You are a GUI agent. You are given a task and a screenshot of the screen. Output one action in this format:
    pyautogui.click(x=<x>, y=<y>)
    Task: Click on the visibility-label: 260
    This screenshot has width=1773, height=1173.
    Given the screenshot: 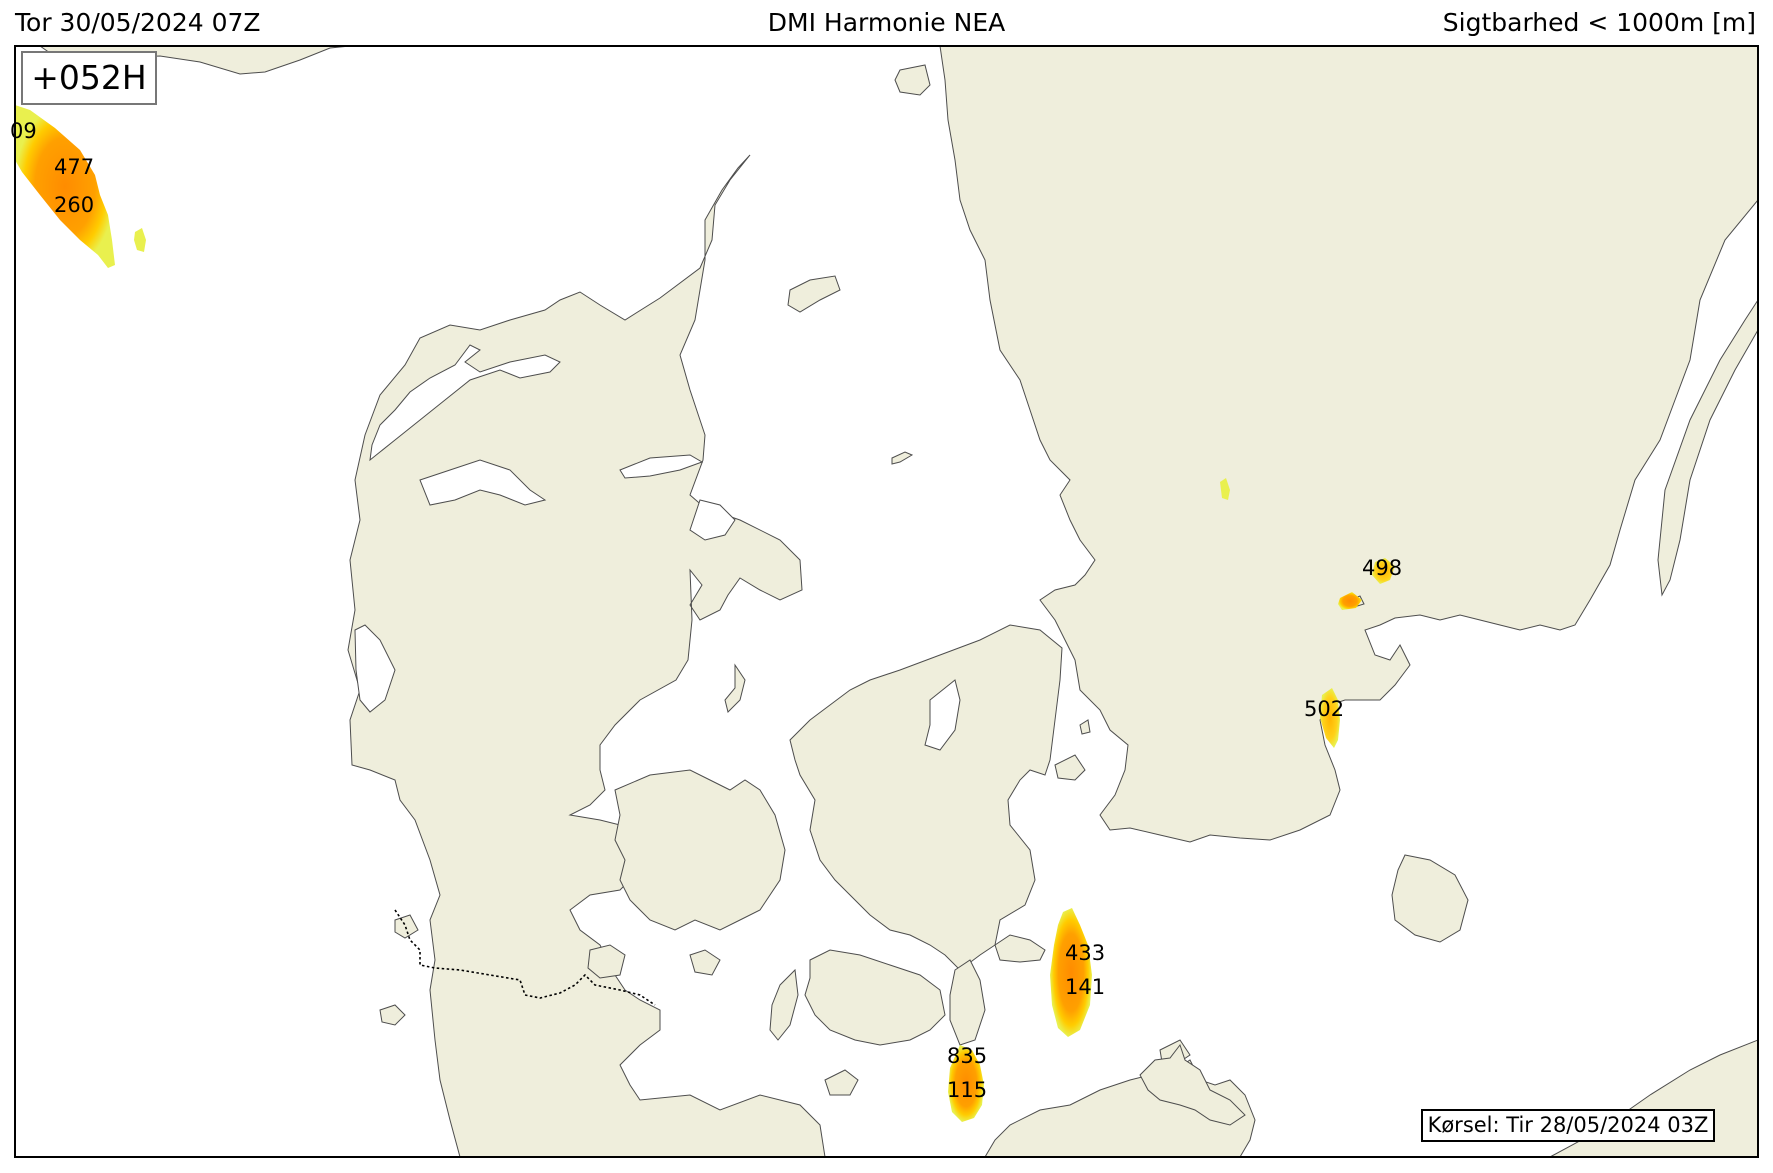 What is the action you would take?
    pyautogui.click(x=74, y=205)
    